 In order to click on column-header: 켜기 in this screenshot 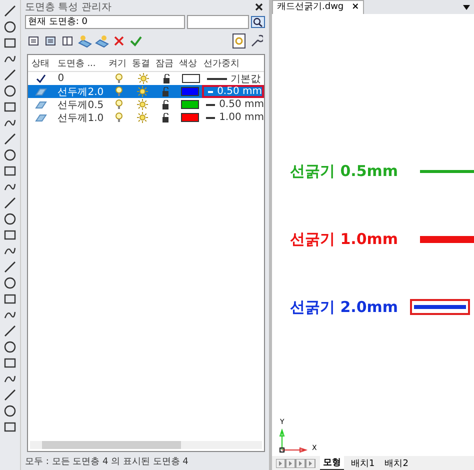, I will do `click(118, 63)`.